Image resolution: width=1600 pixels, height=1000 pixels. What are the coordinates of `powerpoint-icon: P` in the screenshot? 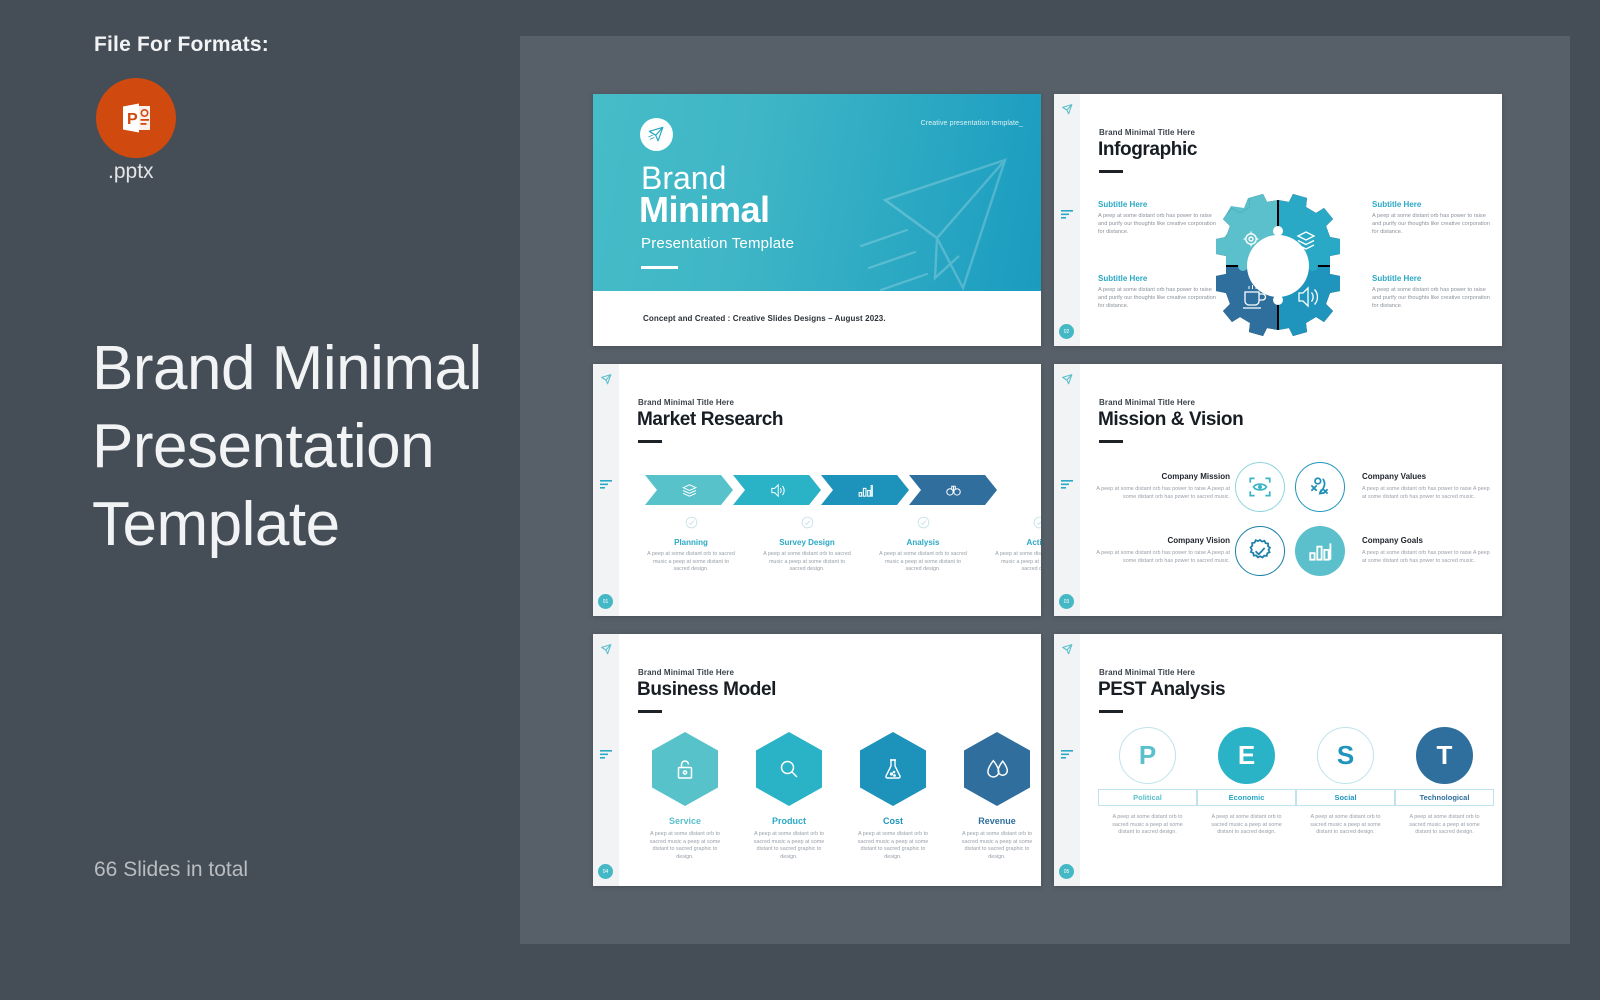 It's located at (136, 118).